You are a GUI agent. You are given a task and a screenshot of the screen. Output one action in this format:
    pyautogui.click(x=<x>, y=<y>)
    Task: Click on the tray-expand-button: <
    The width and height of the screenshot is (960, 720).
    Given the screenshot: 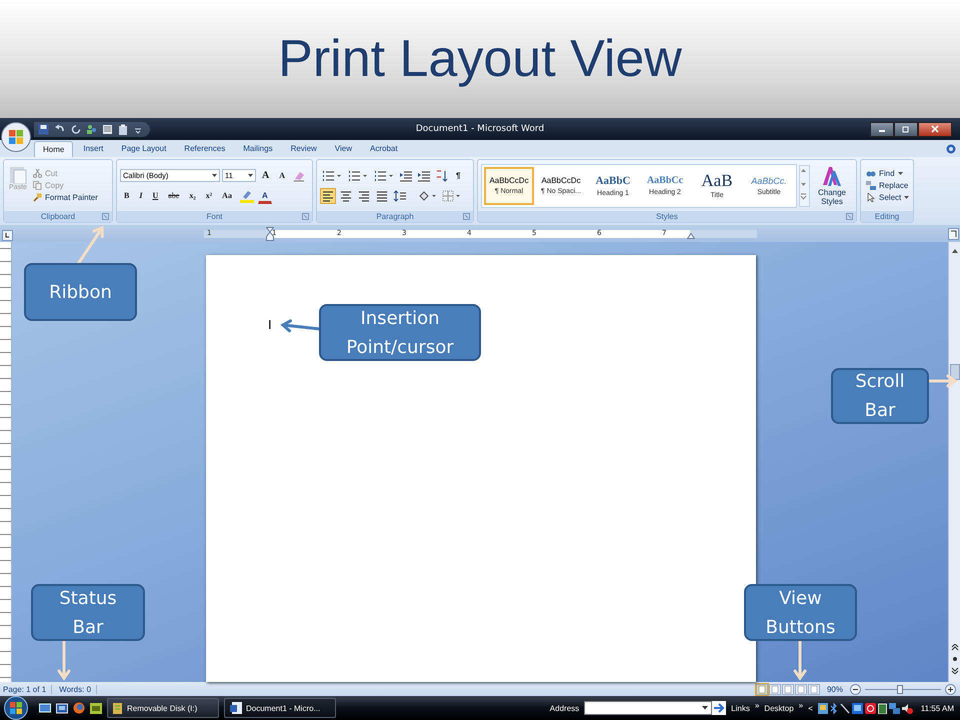 What is the action you would take?
    pyautogui.click(x=810, y=708)
    